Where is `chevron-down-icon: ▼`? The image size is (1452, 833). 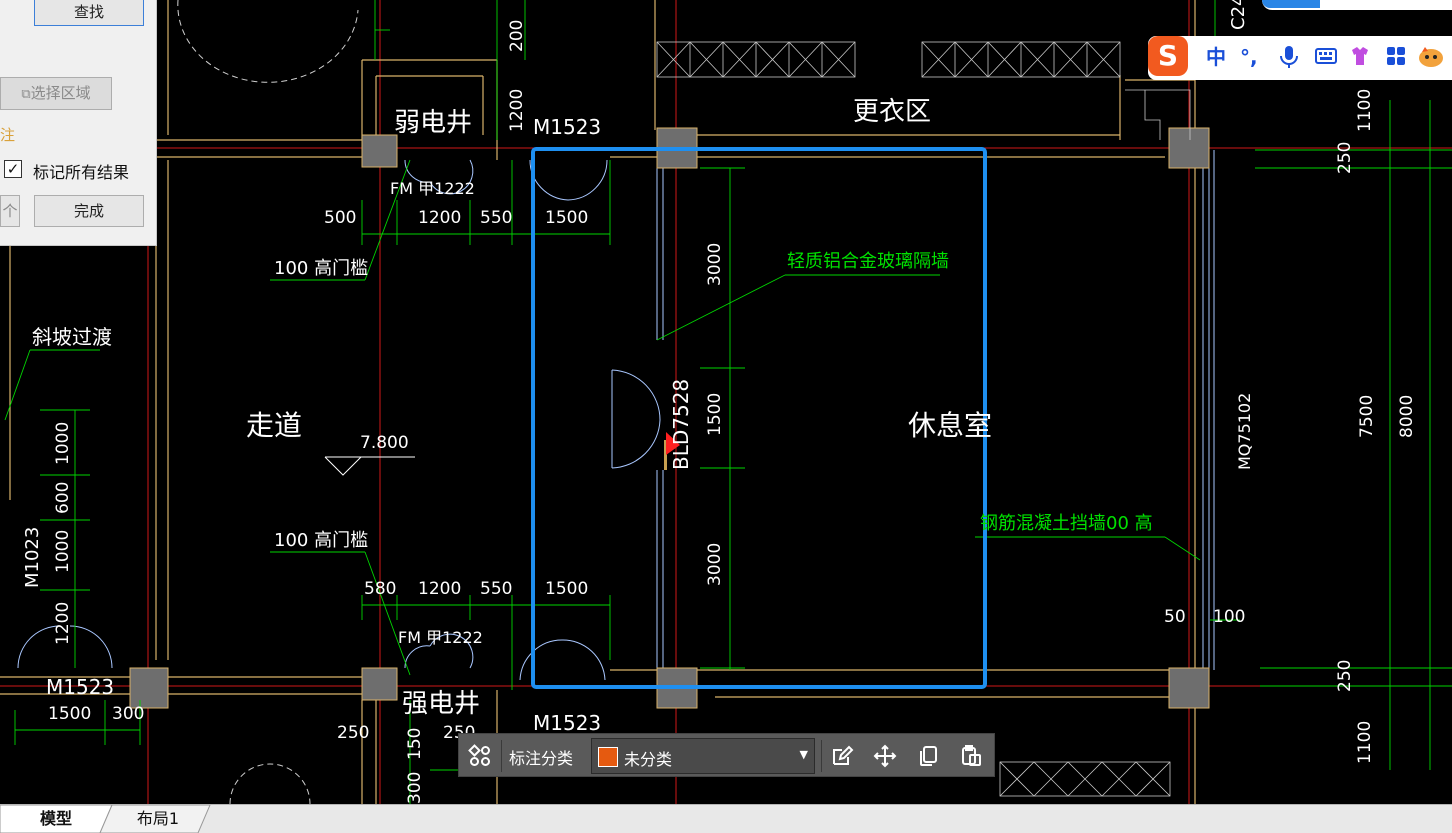 chevron-down-icon: ▼ is located at coordinates (803, 754).